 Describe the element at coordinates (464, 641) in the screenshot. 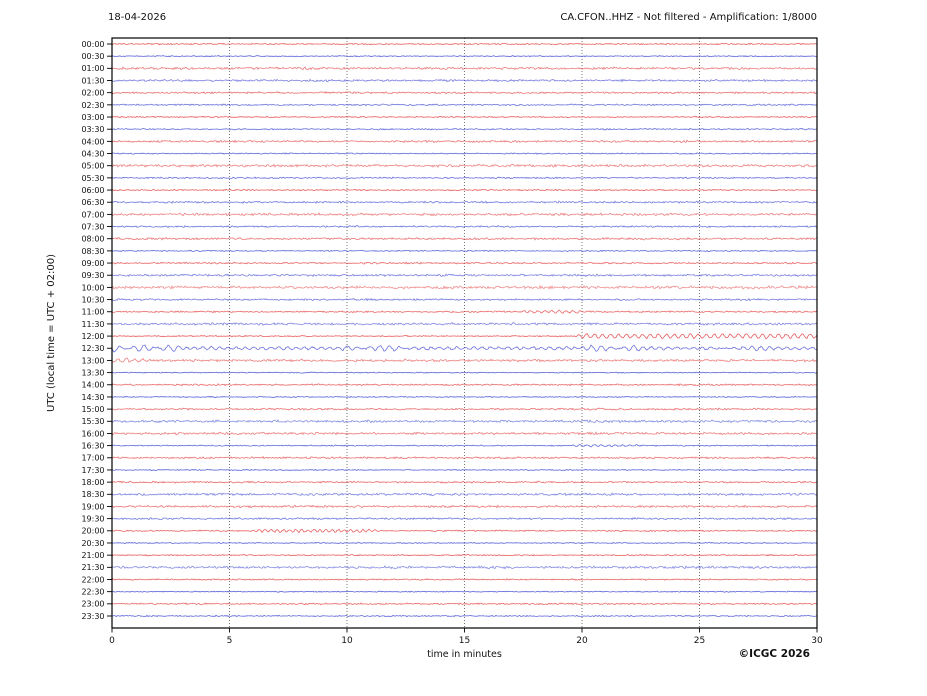

I see `x-tick-label: 15` at that location.